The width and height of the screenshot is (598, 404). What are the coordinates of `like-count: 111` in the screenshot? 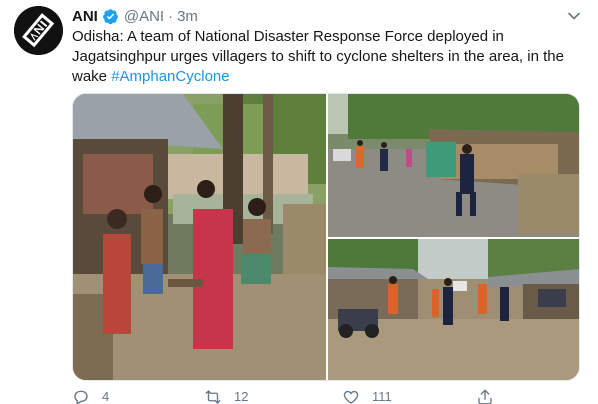 It's located at (382, 396).